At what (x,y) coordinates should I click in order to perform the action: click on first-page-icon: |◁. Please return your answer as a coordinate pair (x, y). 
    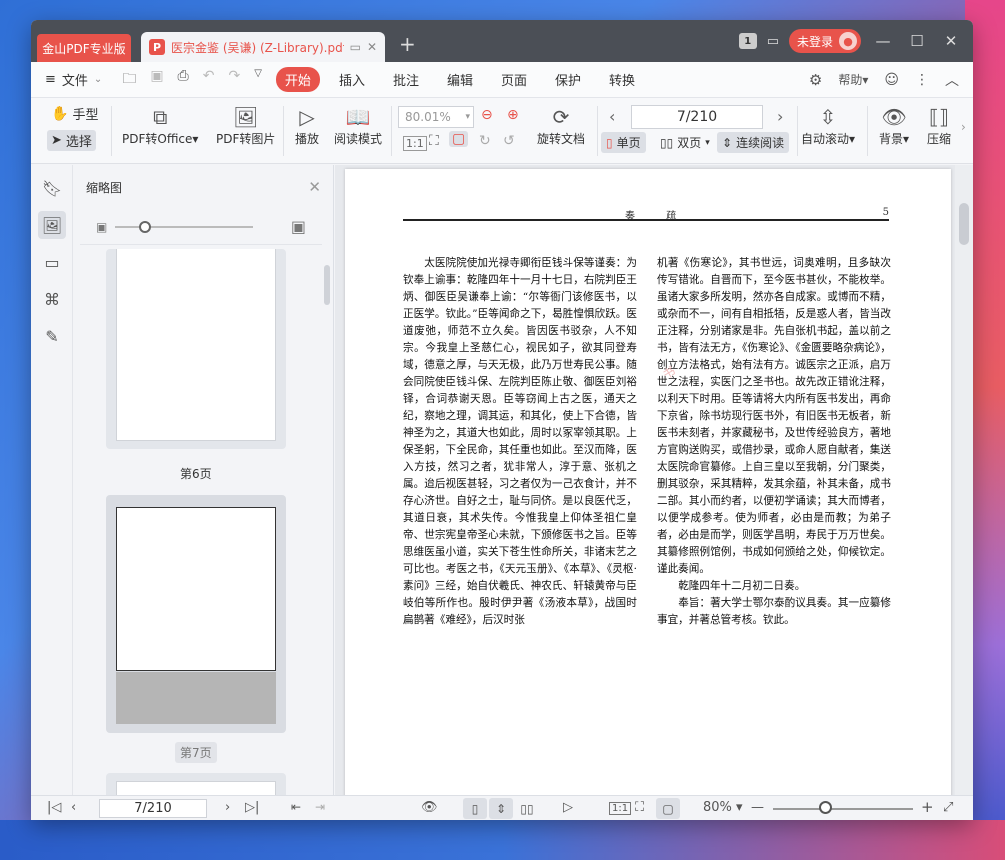
    Looking at the image, I should click on (54, 807).